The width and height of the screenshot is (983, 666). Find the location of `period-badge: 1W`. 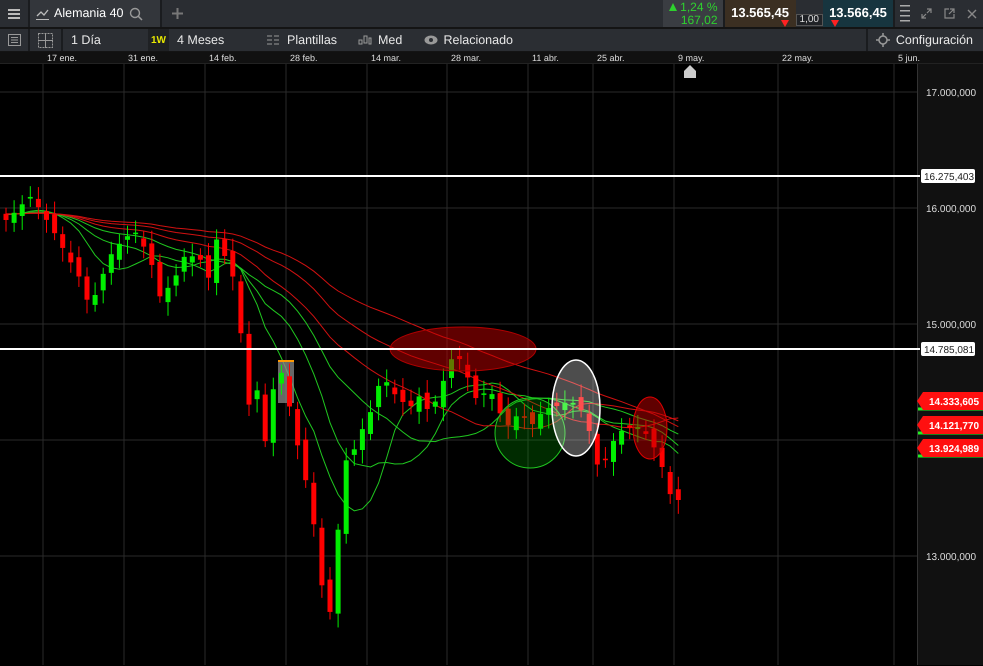

period-badge: 1W is located at coordinates (158, 40).